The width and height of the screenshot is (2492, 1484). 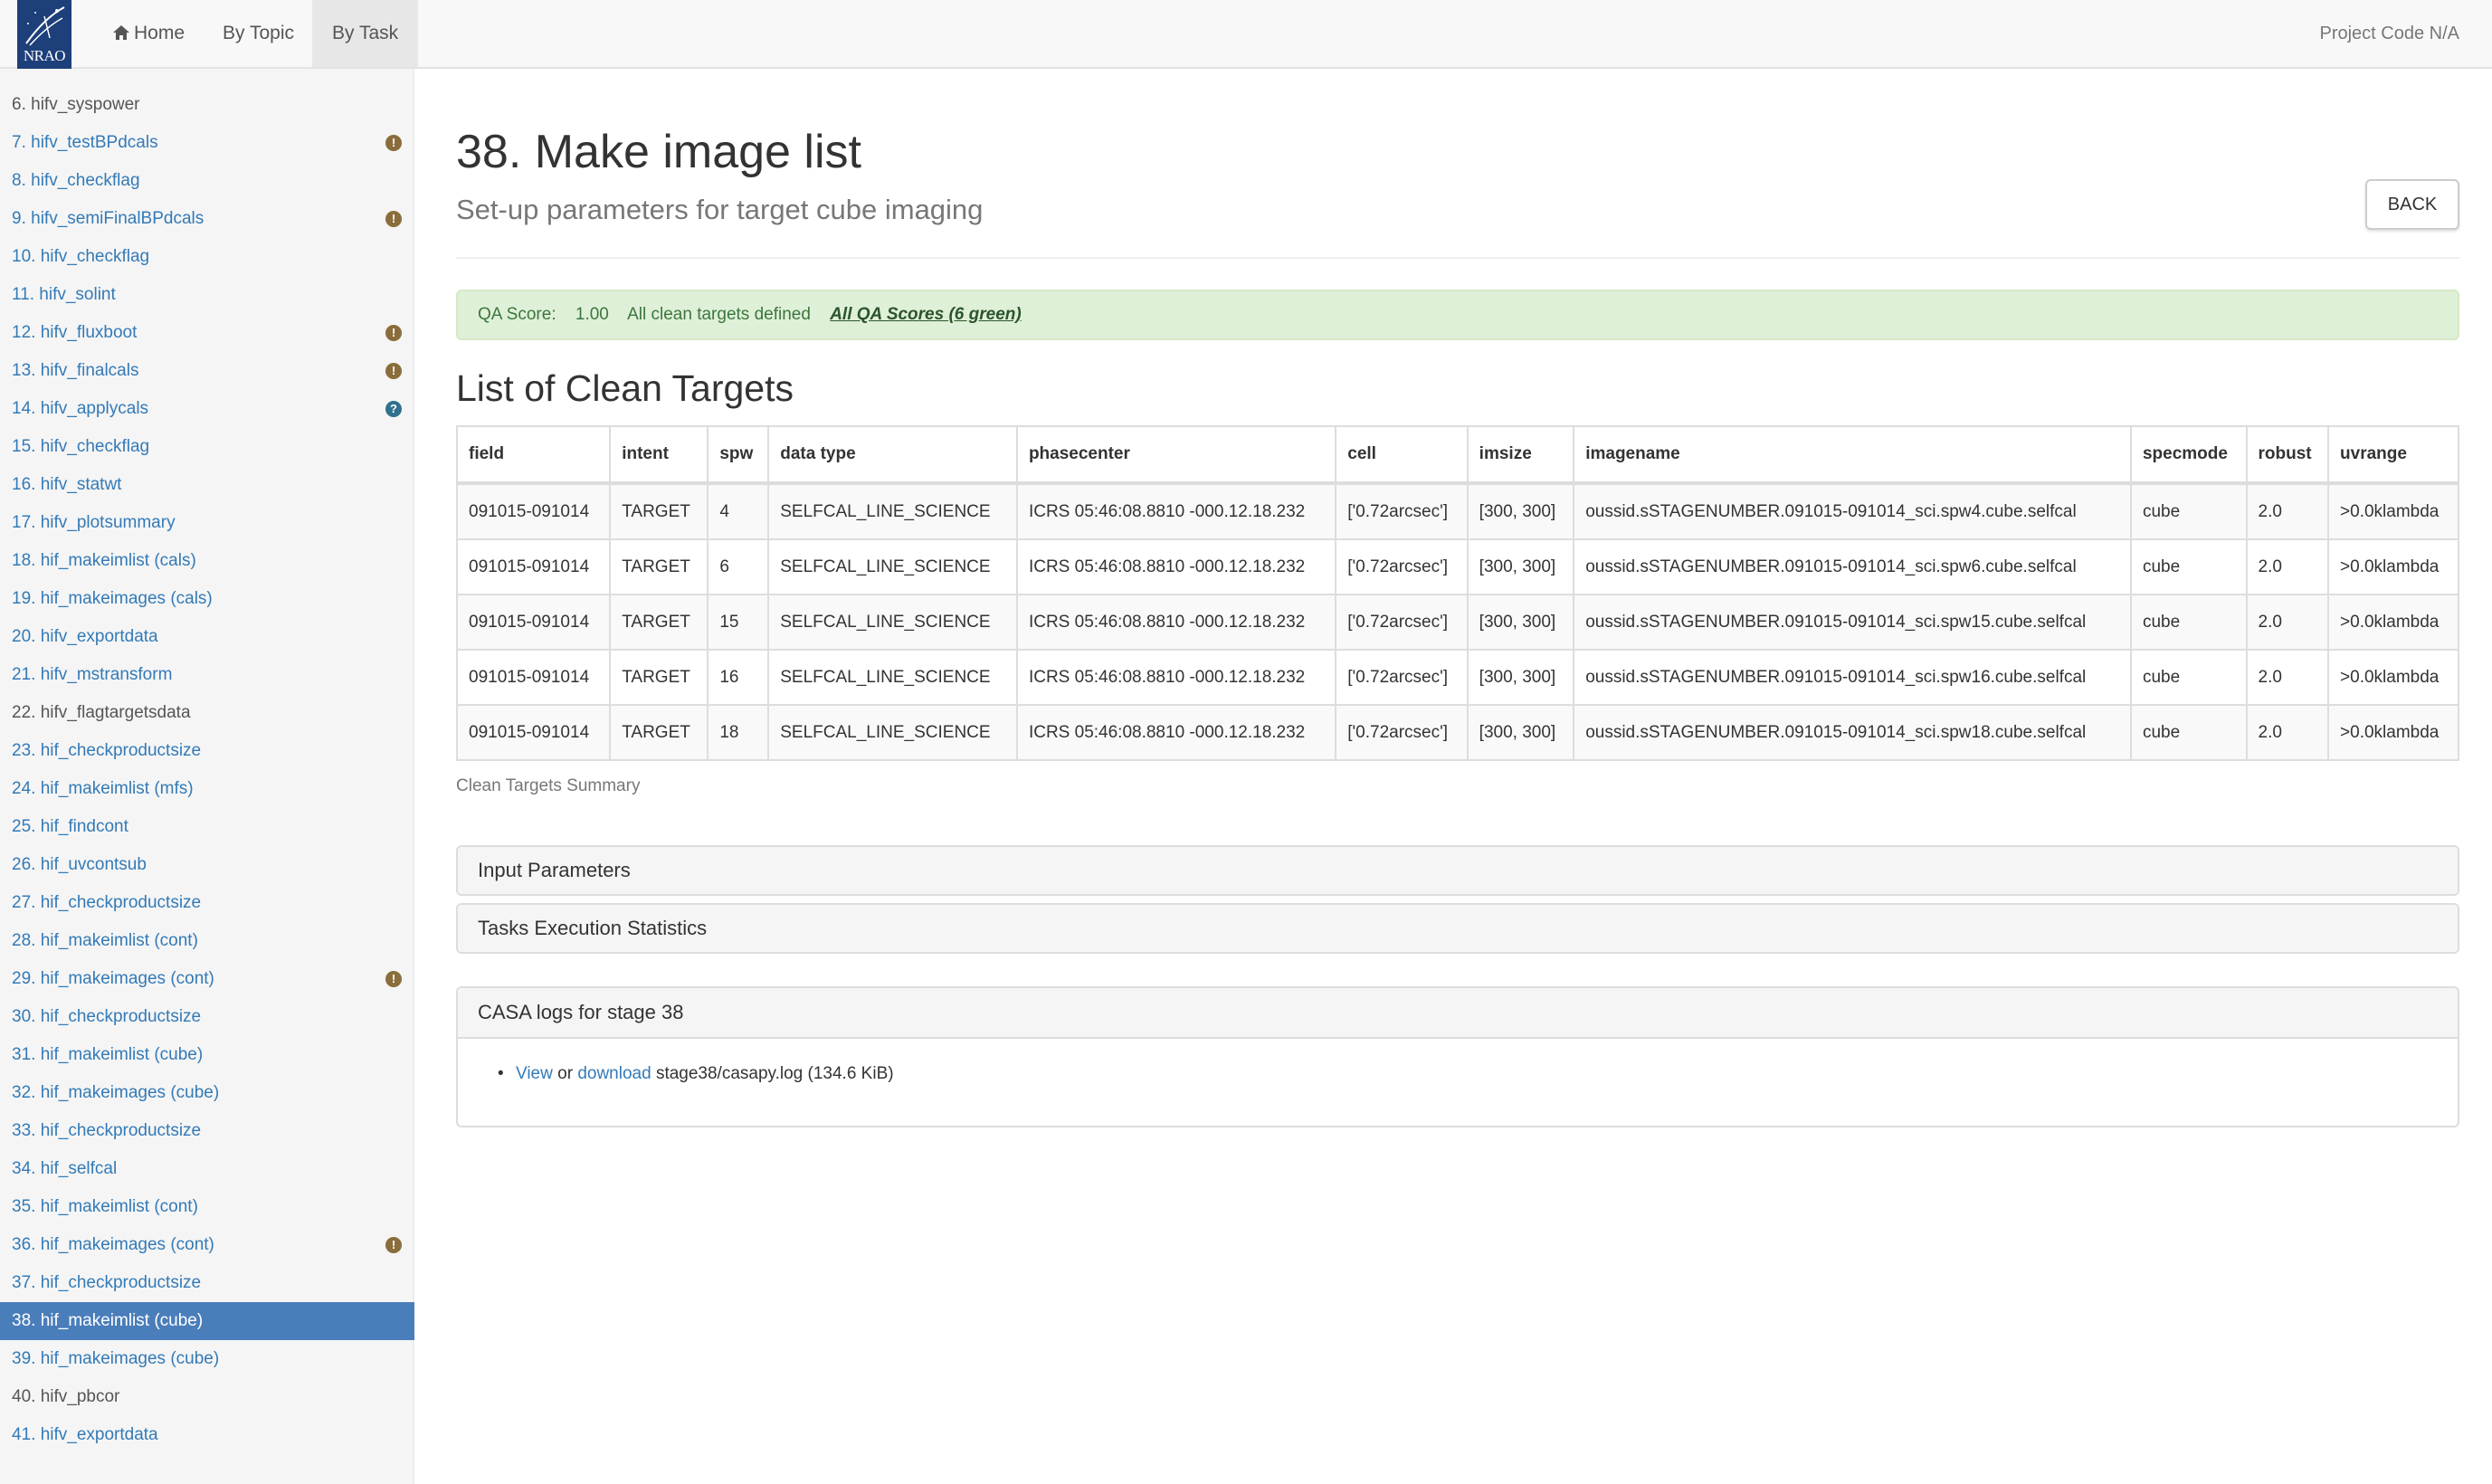 What do you see at coordinates (207, 979) in the screenshot?
I see `sidebar-item: 29. hif_makeimages (cont)!` at bounding box center [207, 979].